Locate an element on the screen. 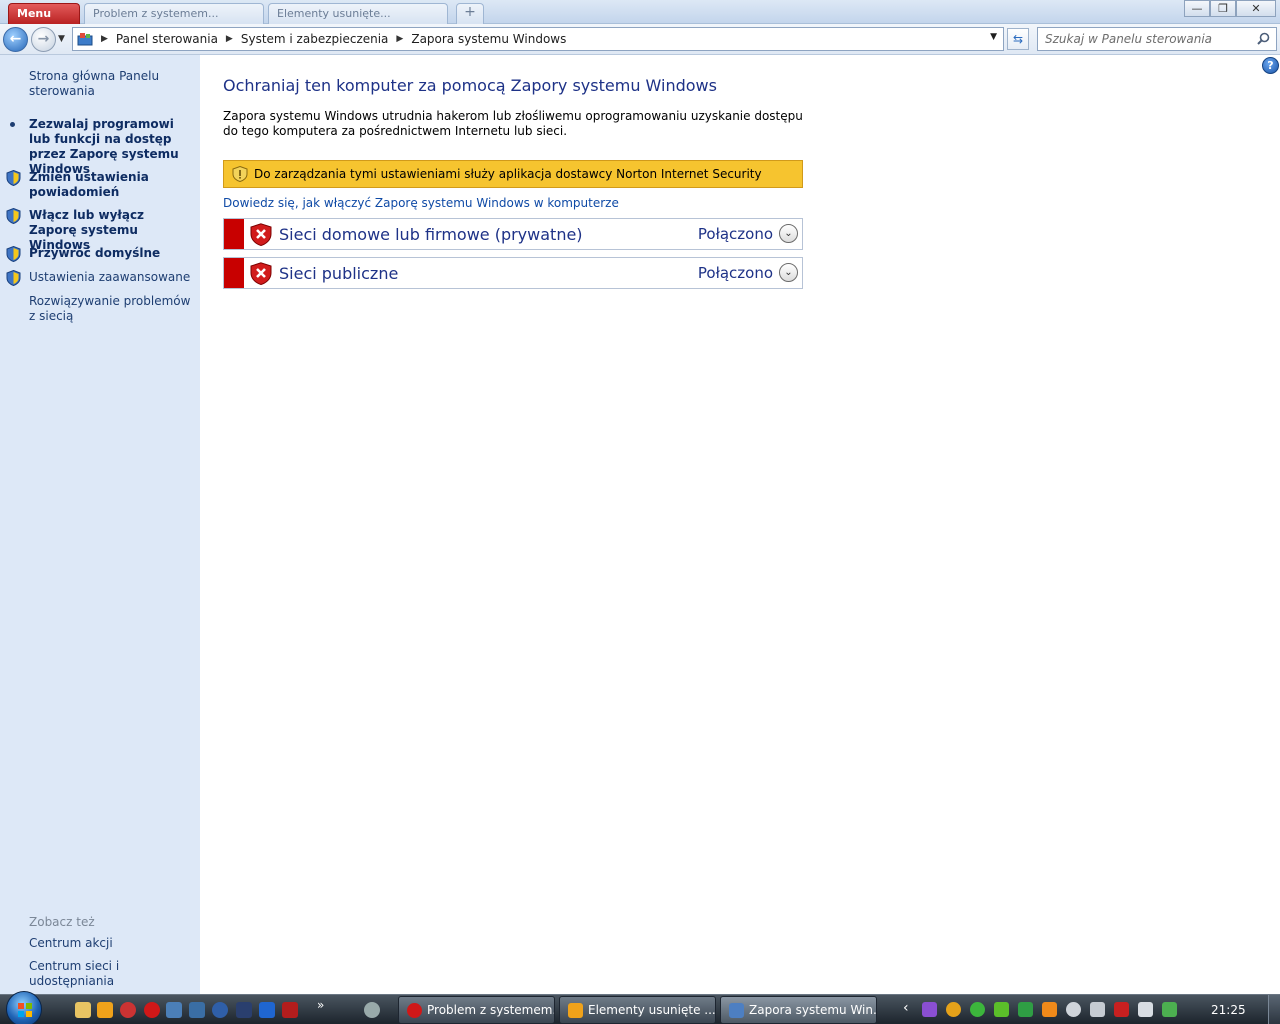 This screenshot has height=1024, width=1280. clock: 21:25 is located at coordinates (1228, 1010).